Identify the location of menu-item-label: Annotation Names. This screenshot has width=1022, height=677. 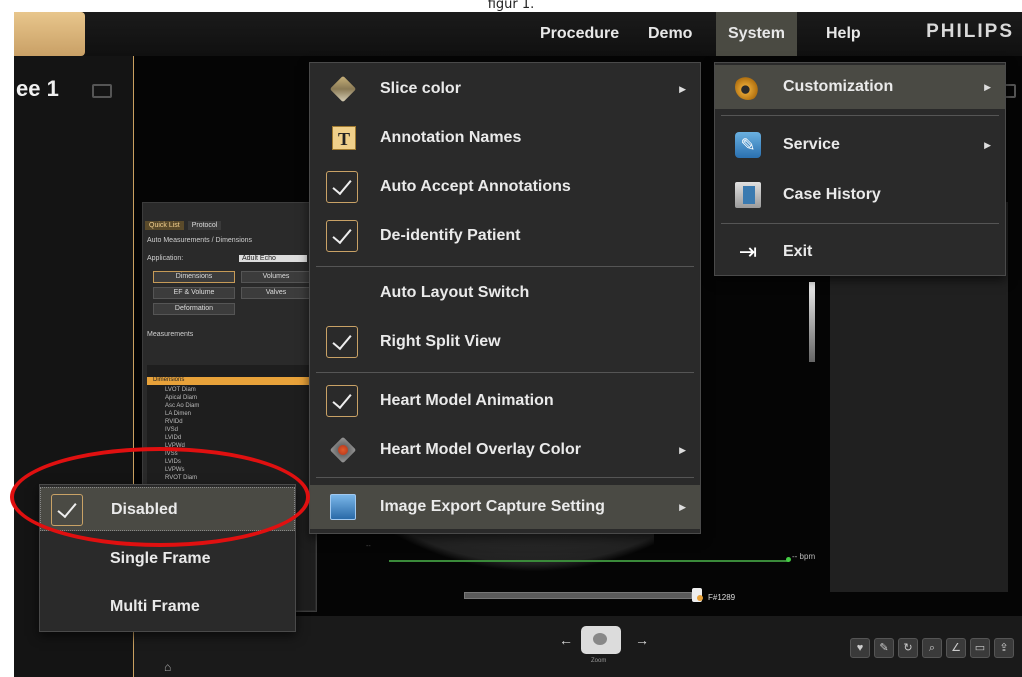
(451, 137).